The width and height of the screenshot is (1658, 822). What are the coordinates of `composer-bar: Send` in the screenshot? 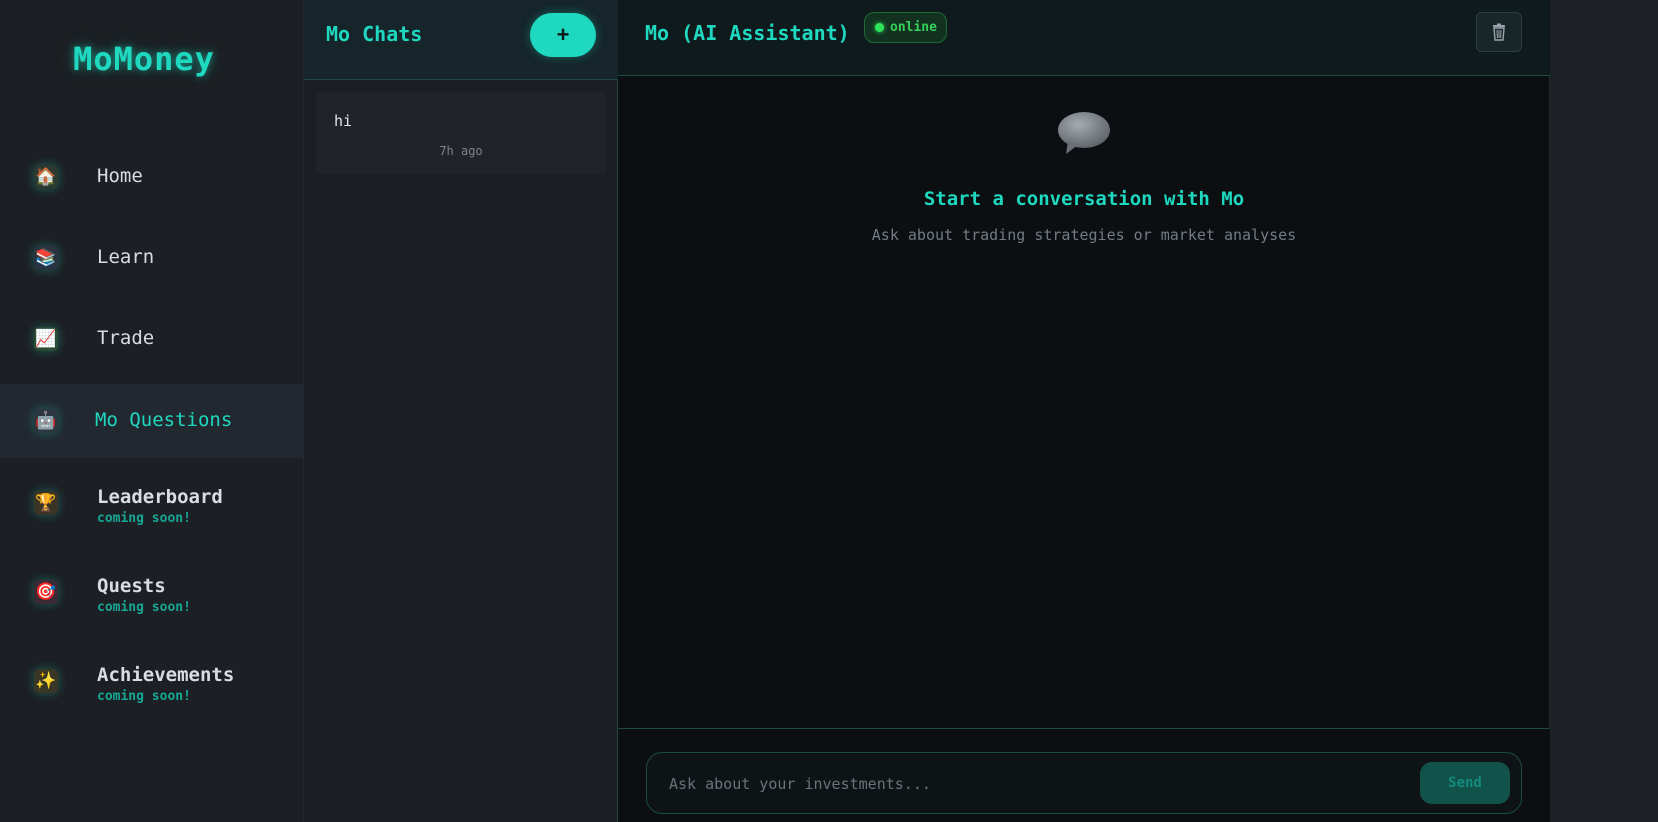 It's located at (1084, 775).